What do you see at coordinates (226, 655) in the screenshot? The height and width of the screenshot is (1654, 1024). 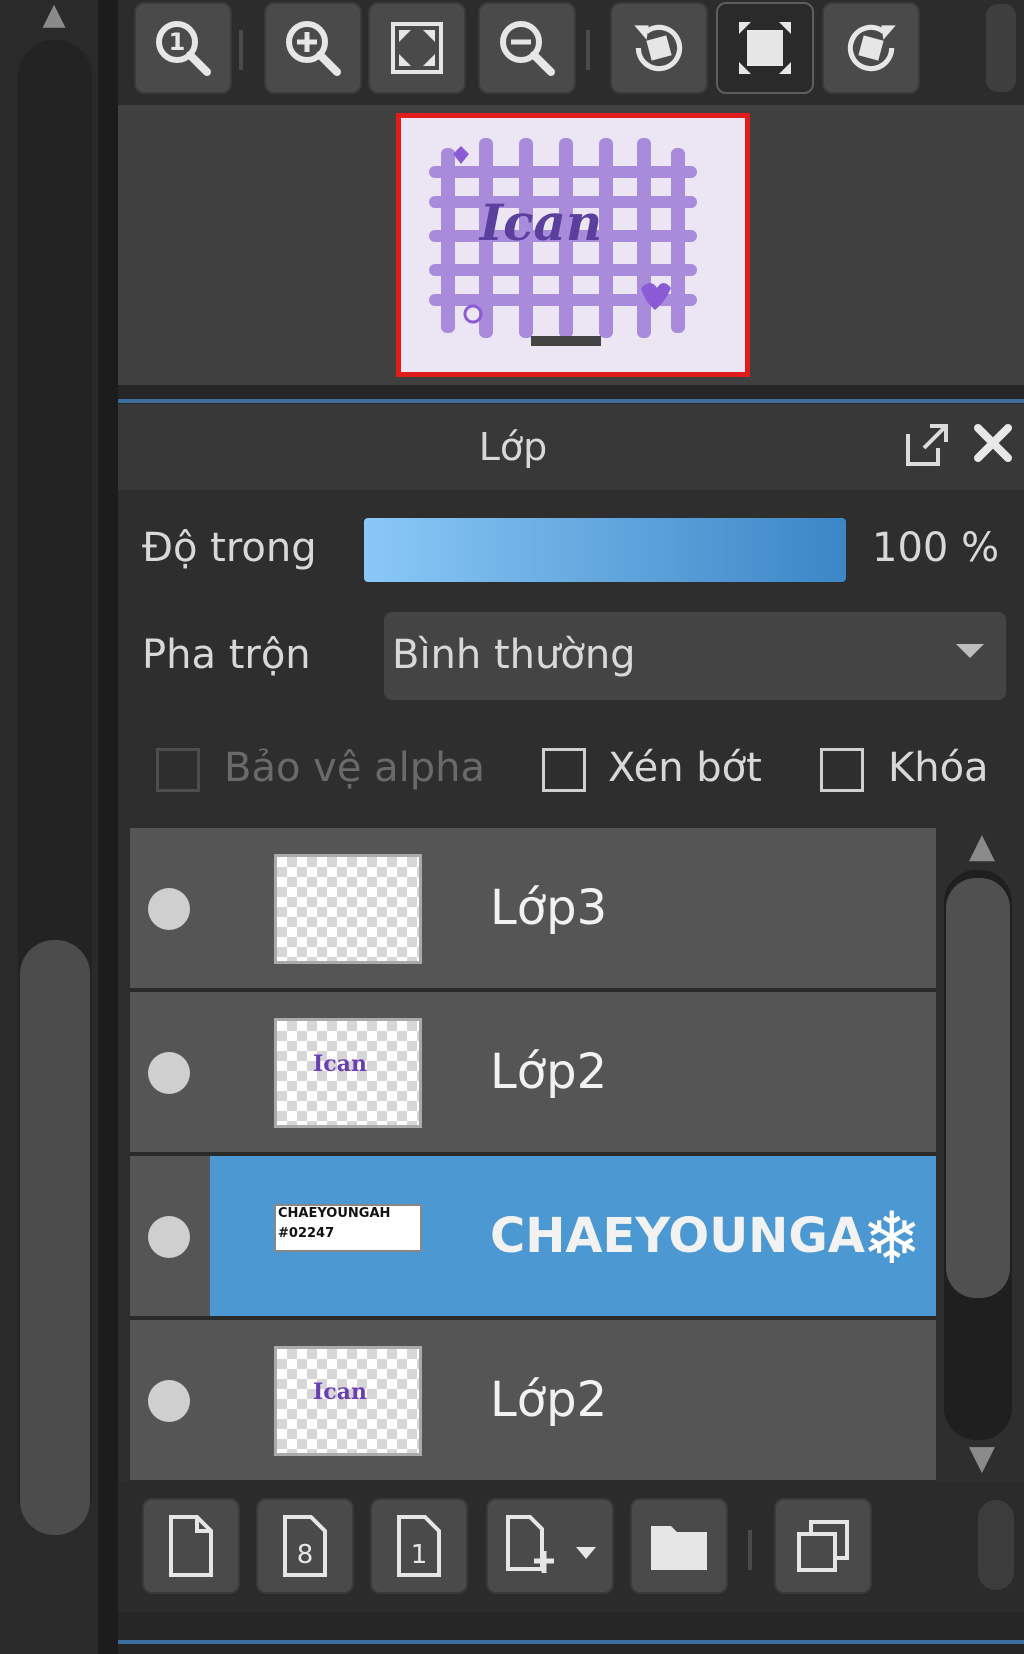 I see `blend-mode-label: Pha trộn` at bounding box center [226, 655].